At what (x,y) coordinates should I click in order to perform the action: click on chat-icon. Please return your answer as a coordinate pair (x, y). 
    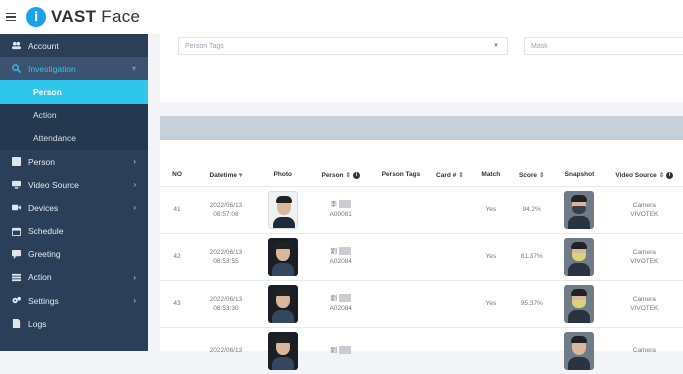
    Looking at the image, I should click on (16, 254).